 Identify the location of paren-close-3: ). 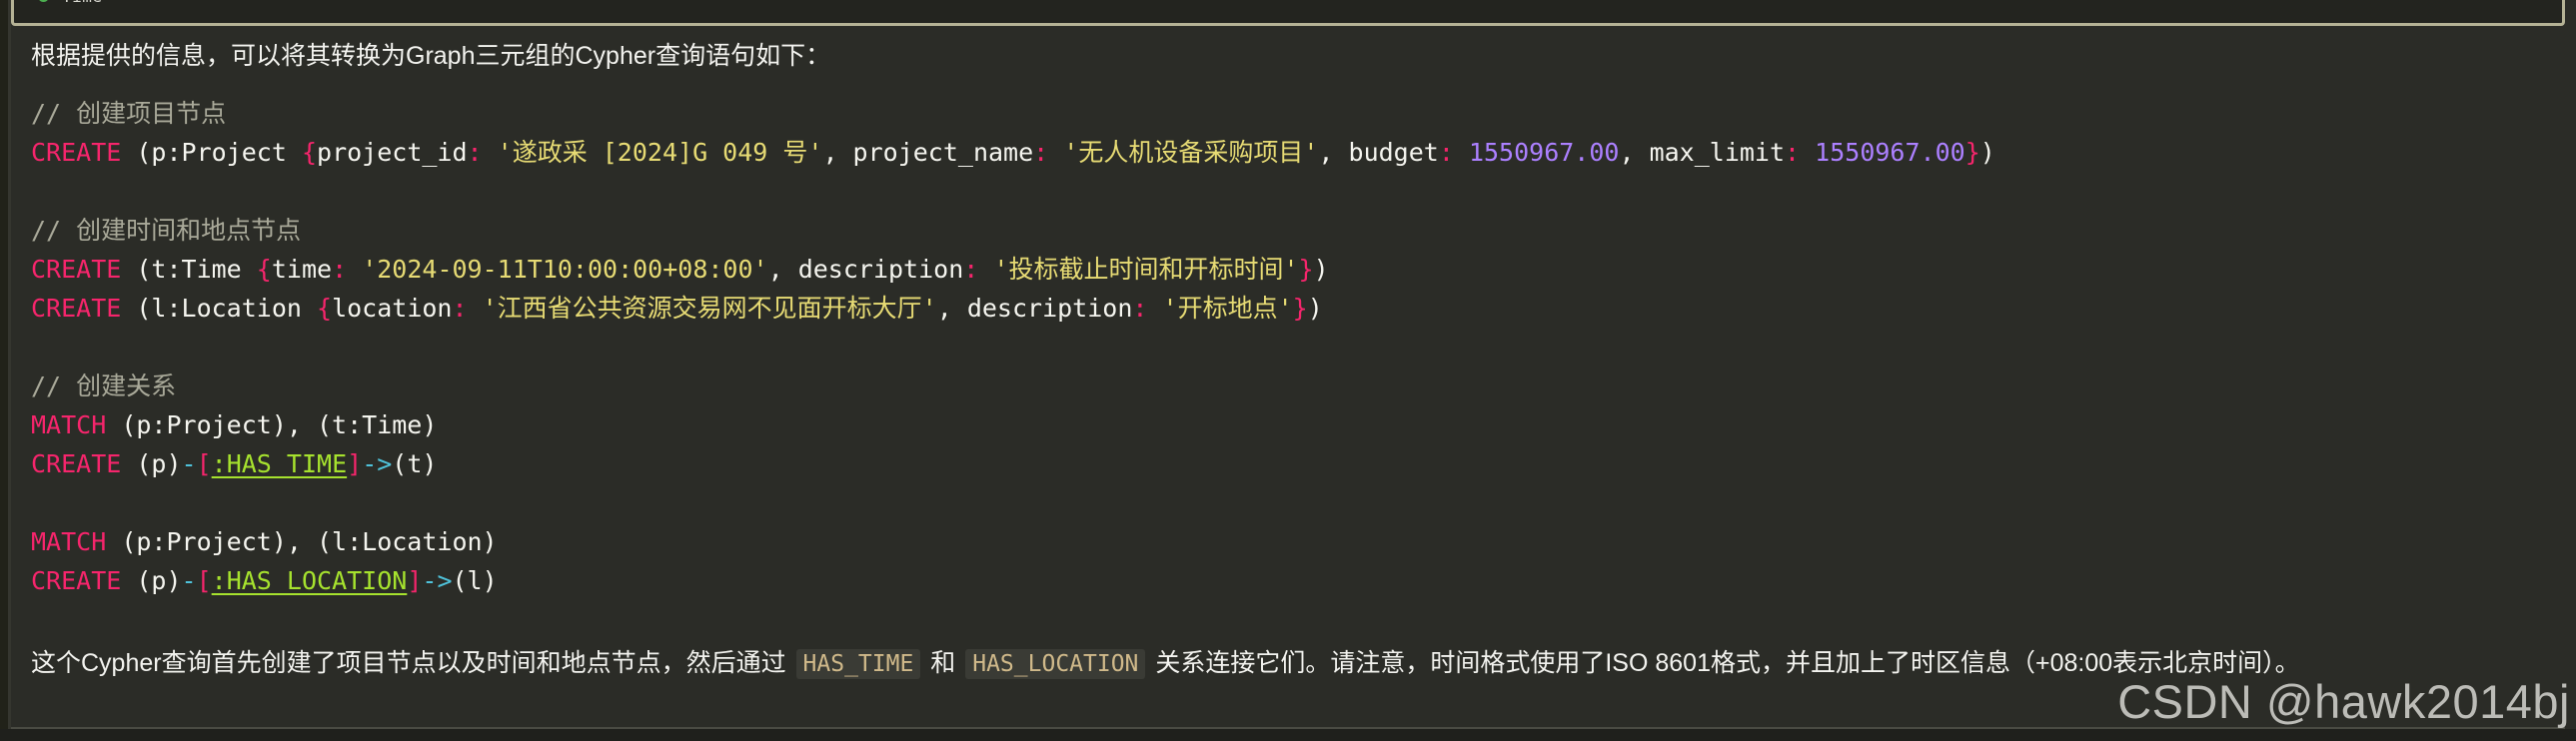
(1315, 308).